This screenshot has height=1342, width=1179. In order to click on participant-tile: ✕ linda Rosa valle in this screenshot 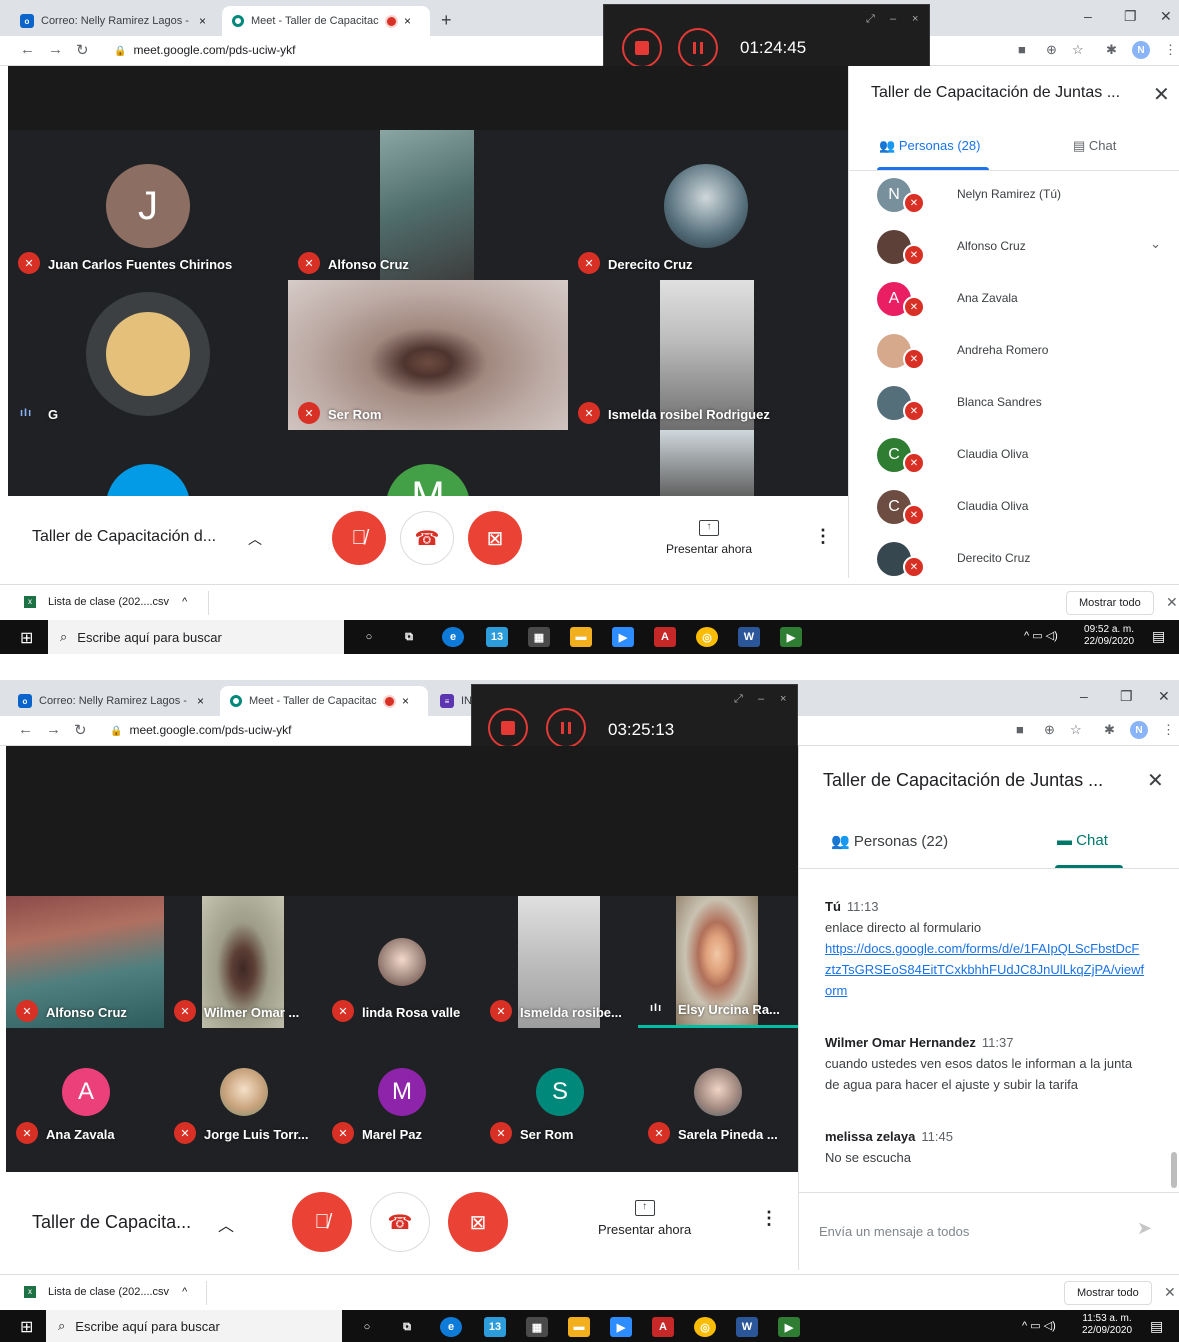, I will do `click(401, 962)`.